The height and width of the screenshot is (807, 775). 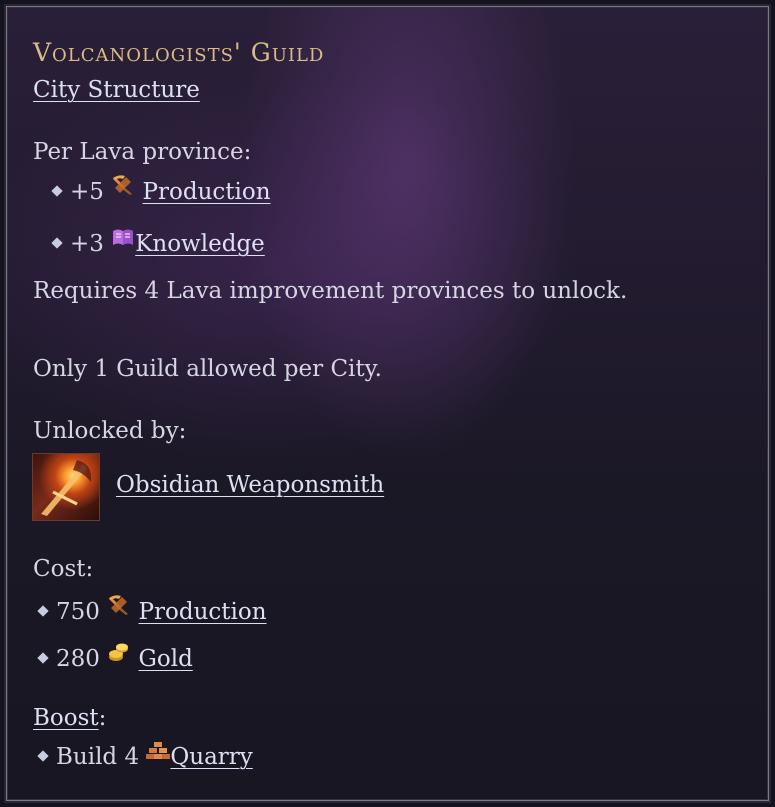 I want to click on list-item: Build 4 Quarry, so click(x=145, y=756).